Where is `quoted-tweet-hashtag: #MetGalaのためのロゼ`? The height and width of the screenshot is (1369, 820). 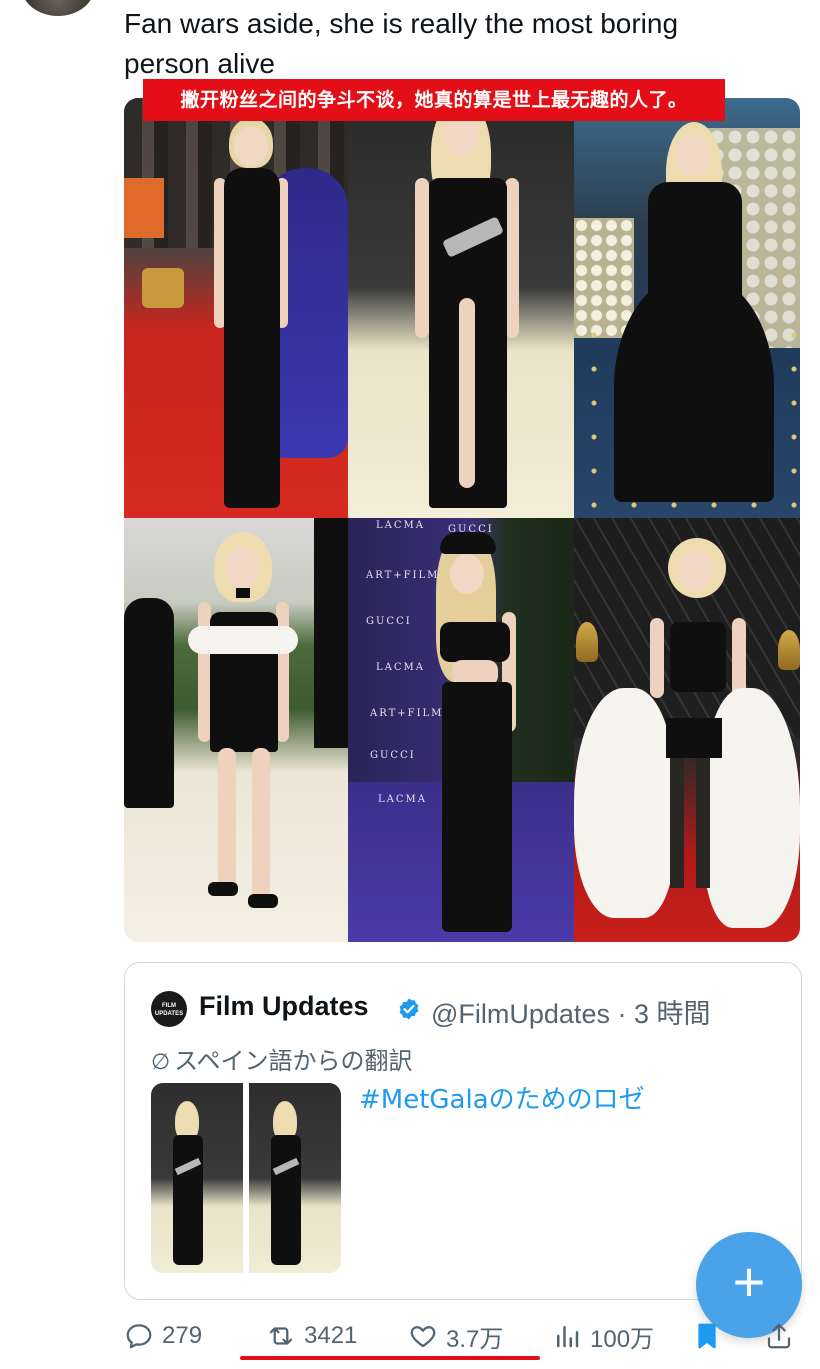 quoted-tweet-hashtag: #MetGalaのためのロゼ is located at coordinates (502, 1097).